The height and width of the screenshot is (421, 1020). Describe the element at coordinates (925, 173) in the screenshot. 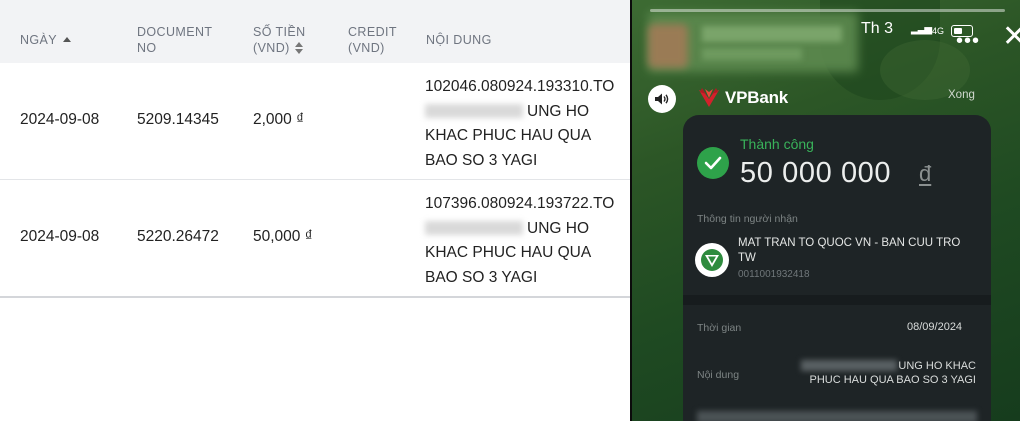

I see `currency-symbol: đ` at that location.